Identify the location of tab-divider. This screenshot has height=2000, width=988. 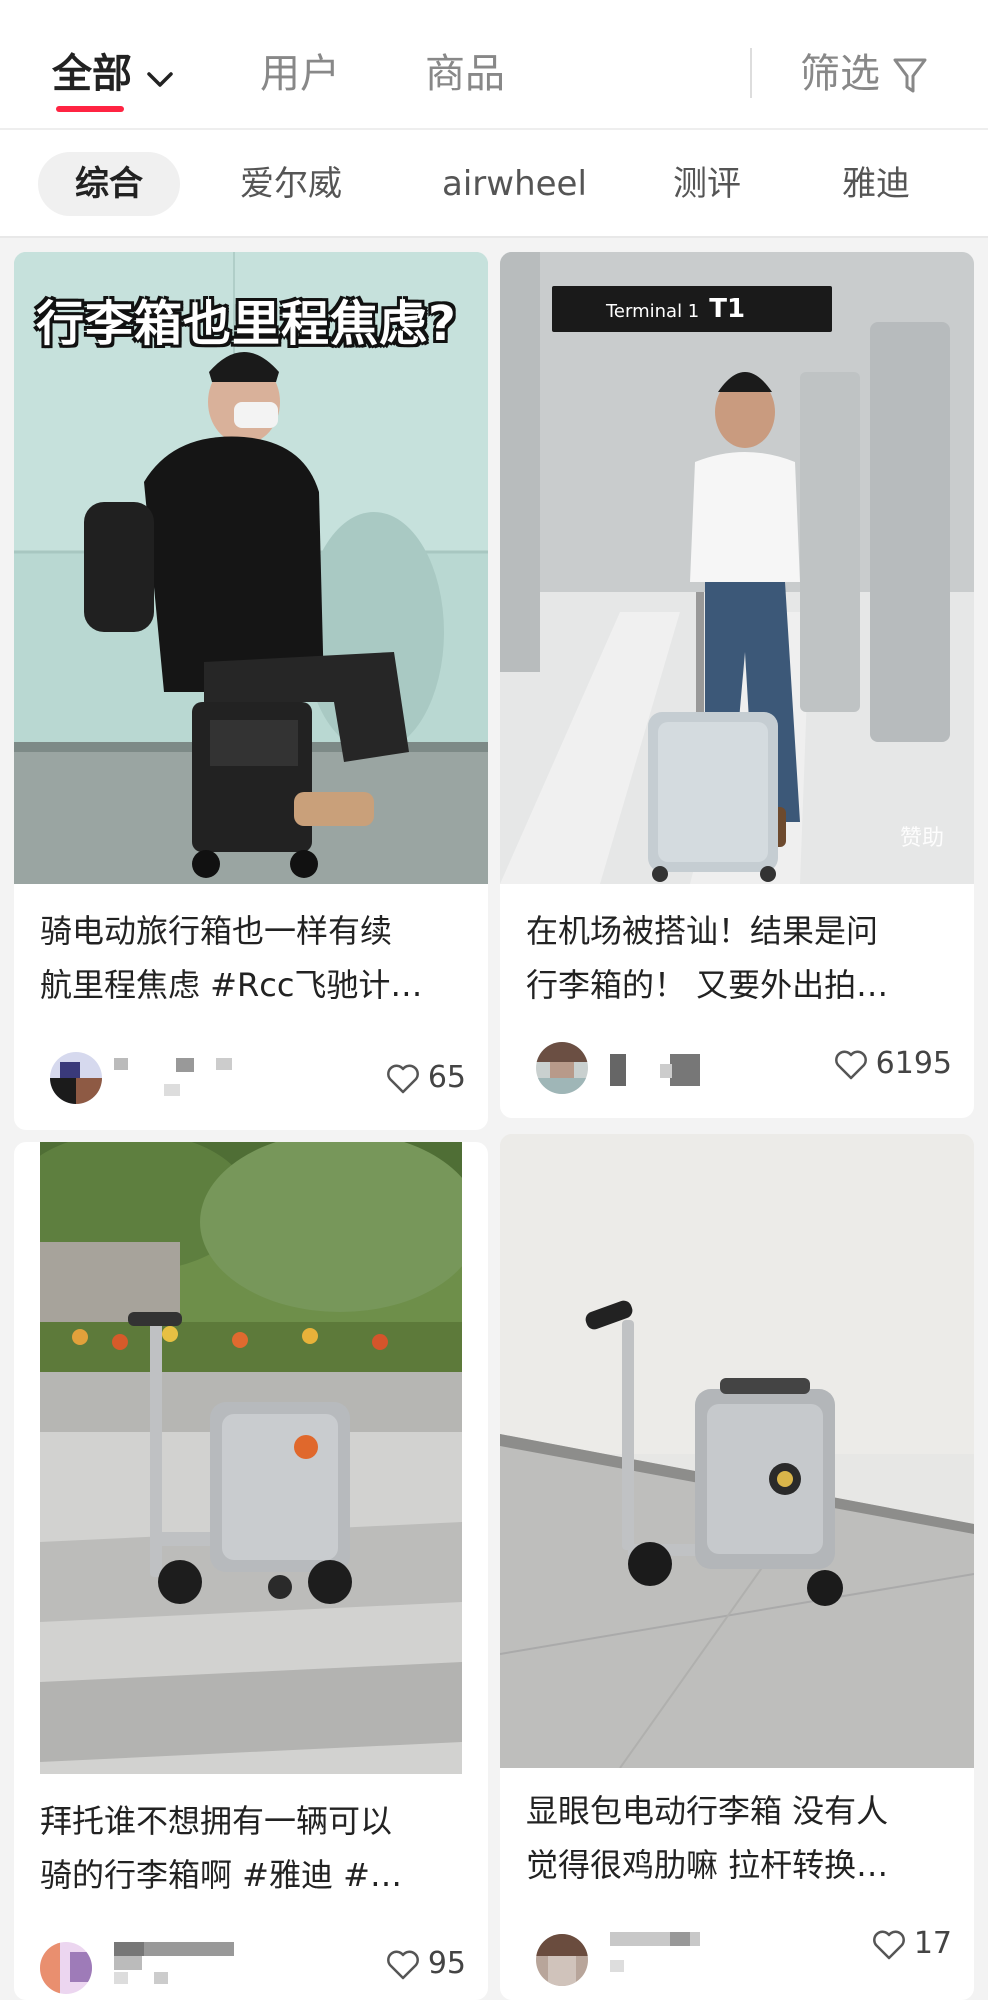
(751, 73).